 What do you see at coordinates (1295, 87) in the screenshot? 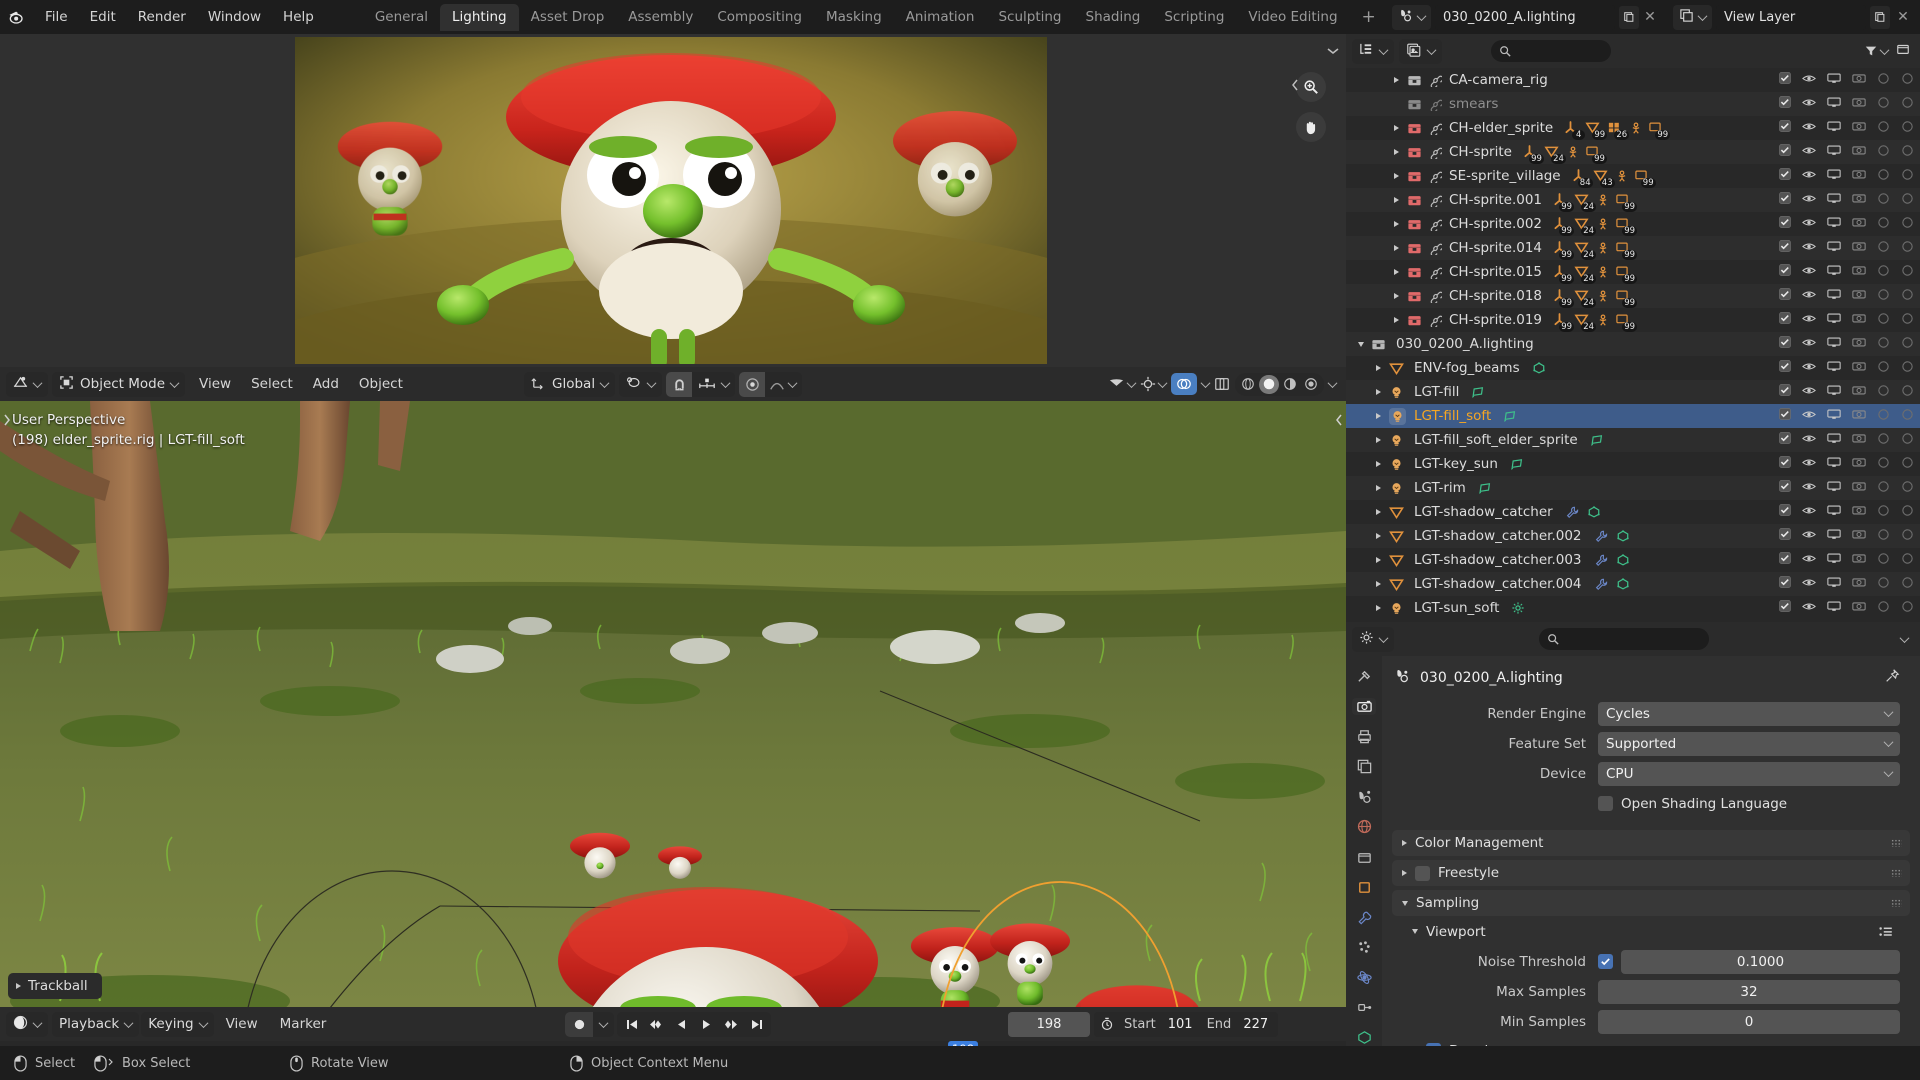
I see `preview-sidebar-toggle` at bounding box center [1295, 87].